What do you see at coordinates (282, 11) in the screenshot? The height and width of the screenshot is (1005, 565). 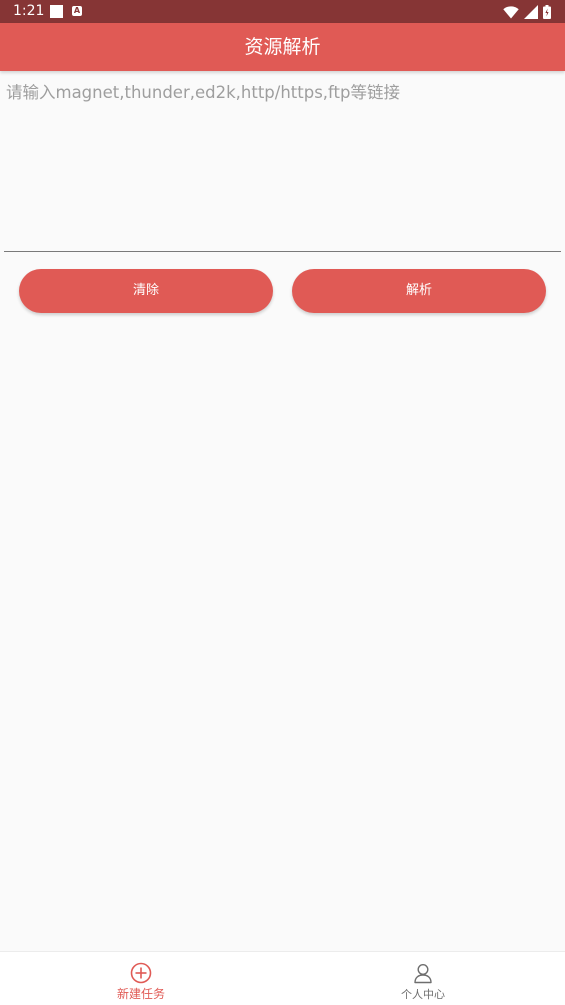 I see `status-bar: 1:21 A` at bounding box center [282, 11].